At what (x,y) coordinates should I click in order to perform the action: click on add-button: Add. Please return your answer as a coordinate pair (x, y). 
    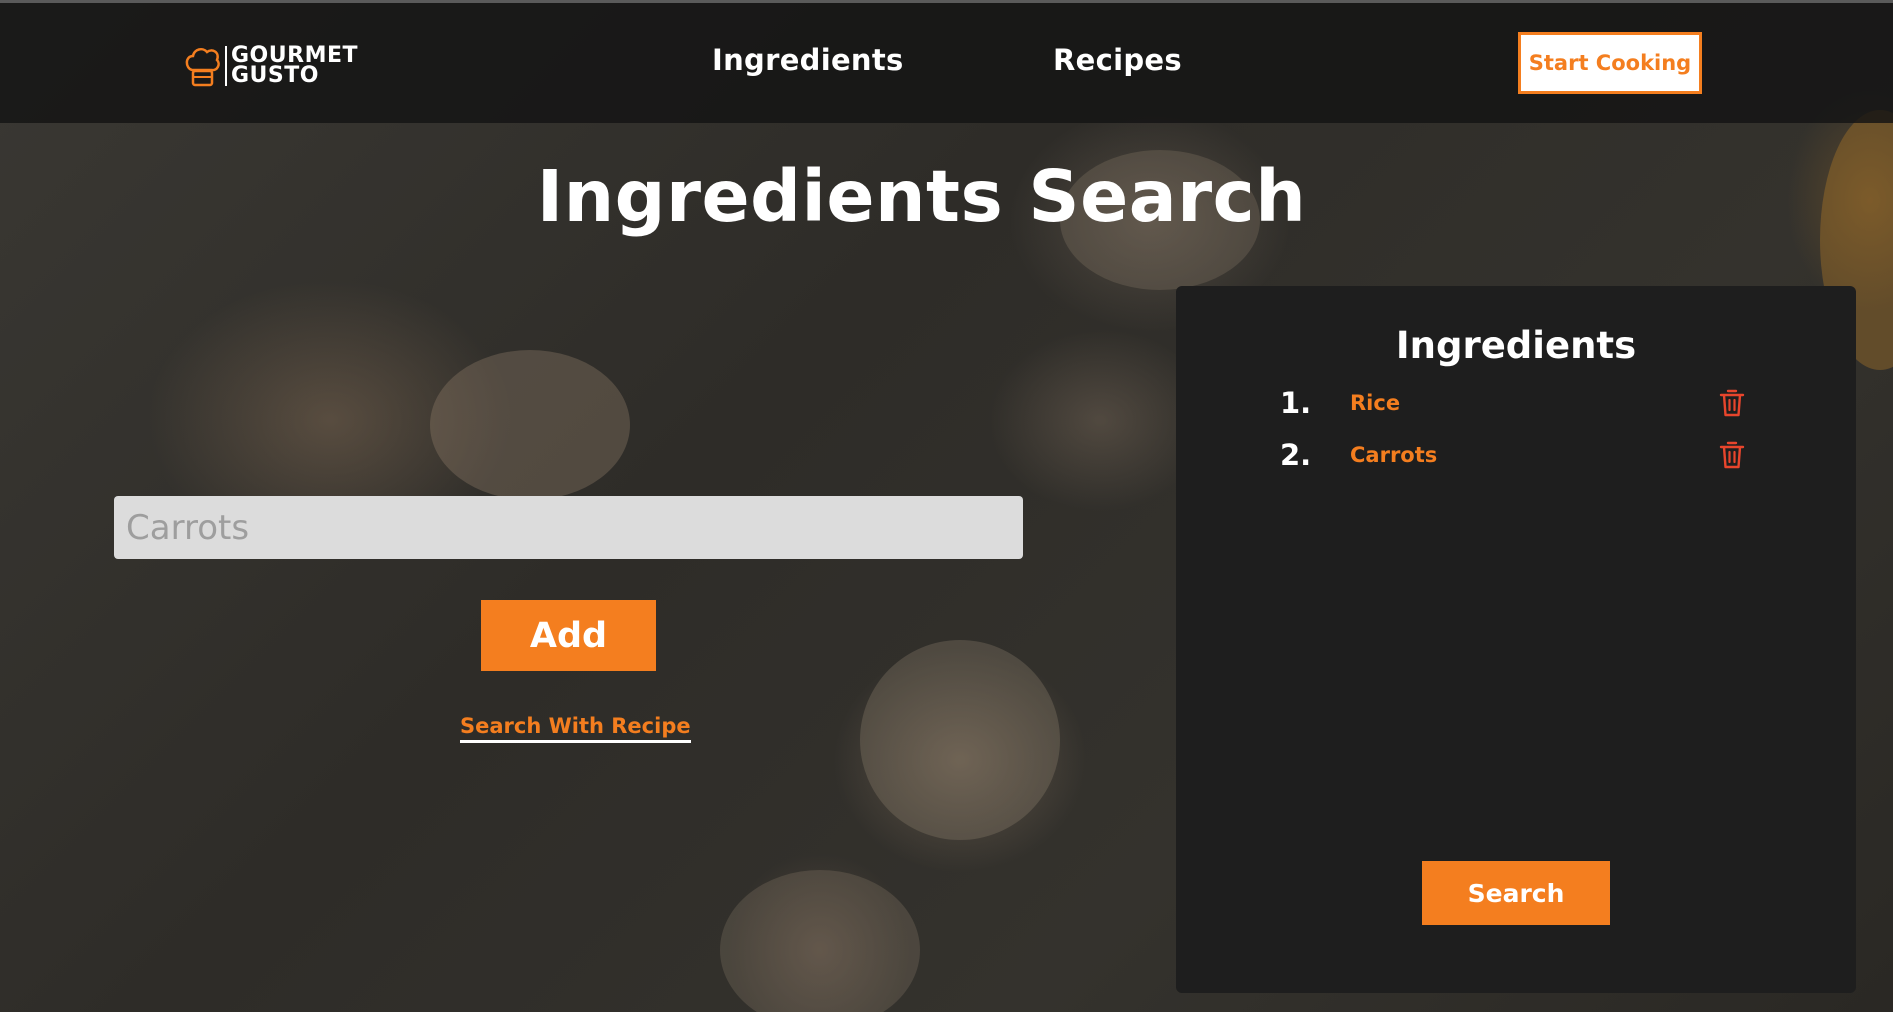
    Looking at the image, I should click on (568, 635).